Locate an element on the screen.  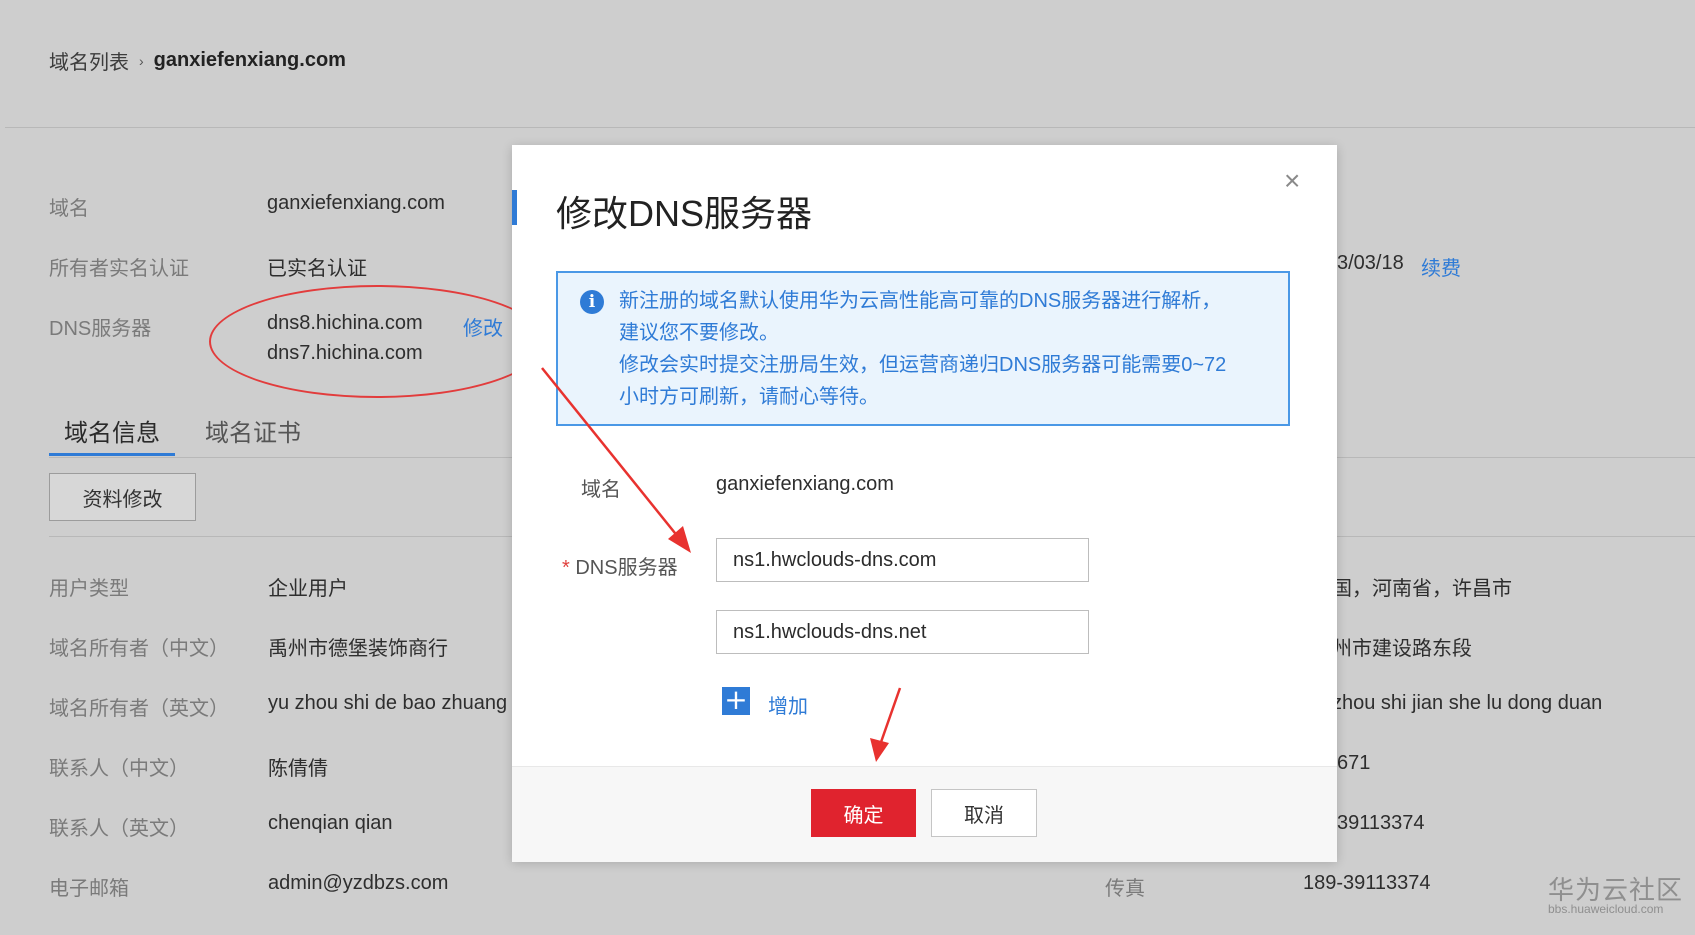
annotation-arrows is located at coordinates (721, 564).